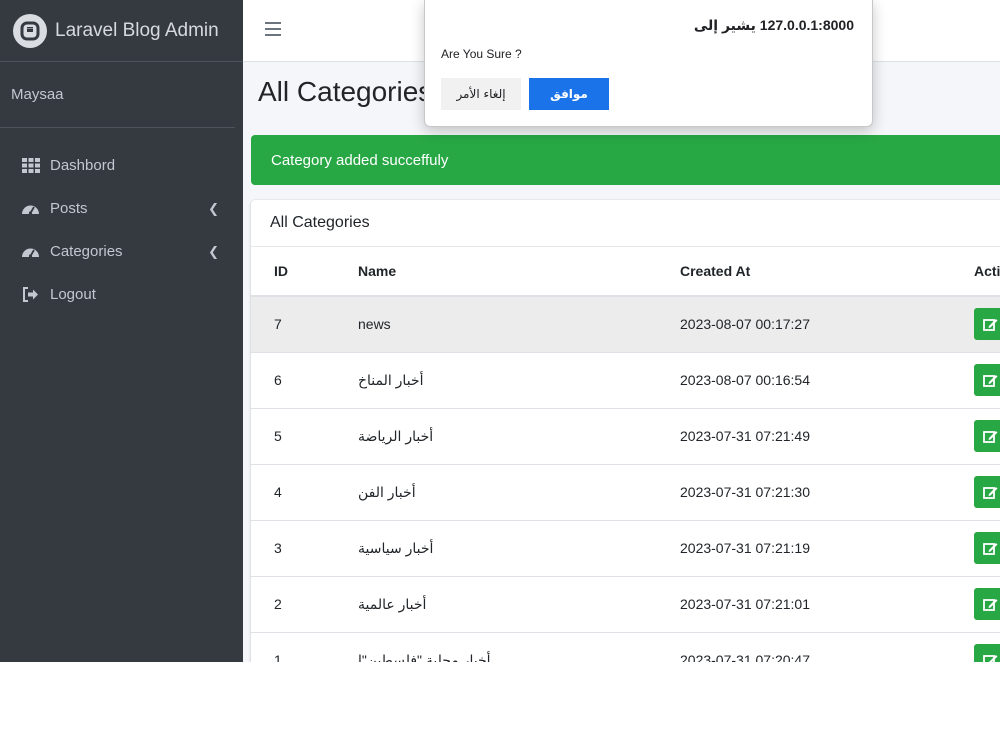 This screenshot has height=750, width=1000. I want to click on cell-id: 5, so click(293, 436).